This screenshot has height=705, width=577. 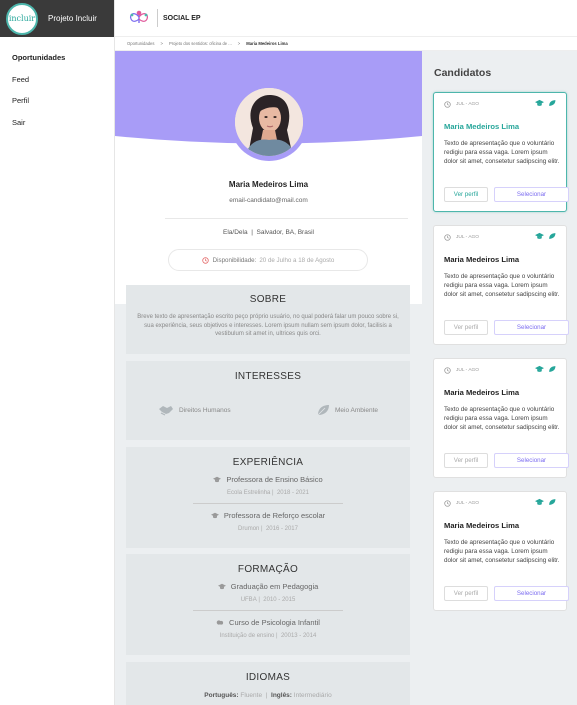 I want to click on education-meta: UFBA | 2010 - 2015, so click(x=268, y=600).